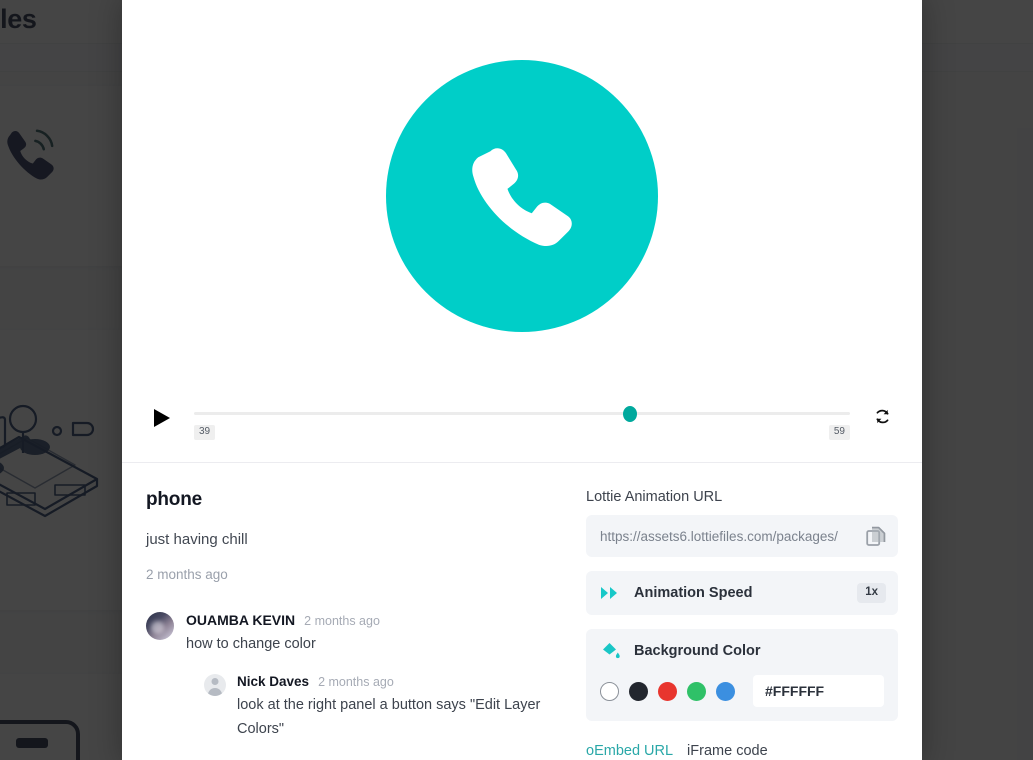 This screenshot has width=1033, height=760. I want to click on asset-title: phone, so click(174, 499).